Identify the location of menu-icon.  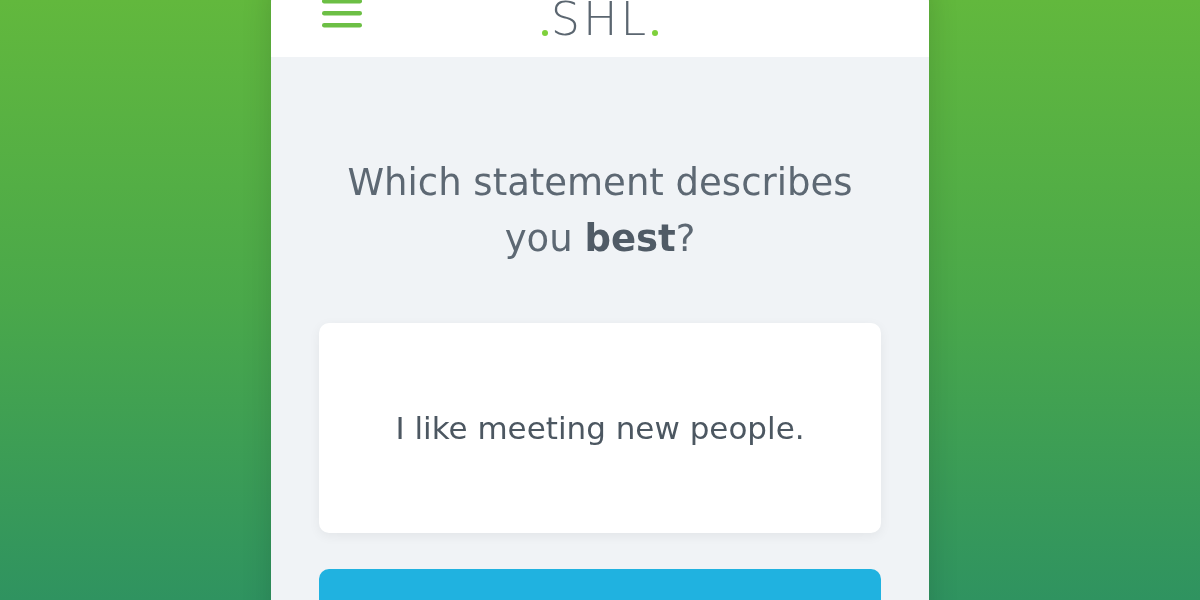
(342, 15).